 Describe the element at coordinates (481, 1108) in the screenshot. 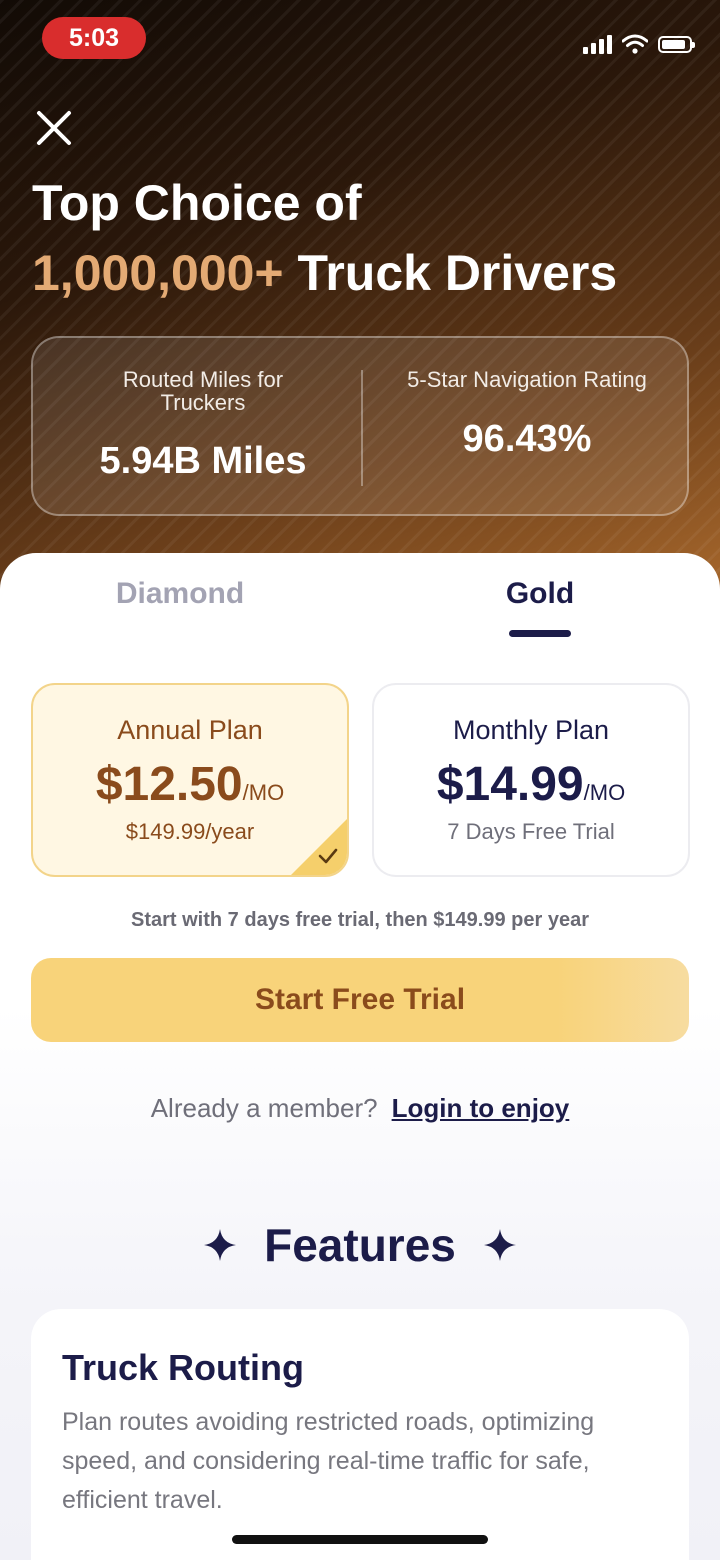

I see `login-link: Login to enjoy` at that location.